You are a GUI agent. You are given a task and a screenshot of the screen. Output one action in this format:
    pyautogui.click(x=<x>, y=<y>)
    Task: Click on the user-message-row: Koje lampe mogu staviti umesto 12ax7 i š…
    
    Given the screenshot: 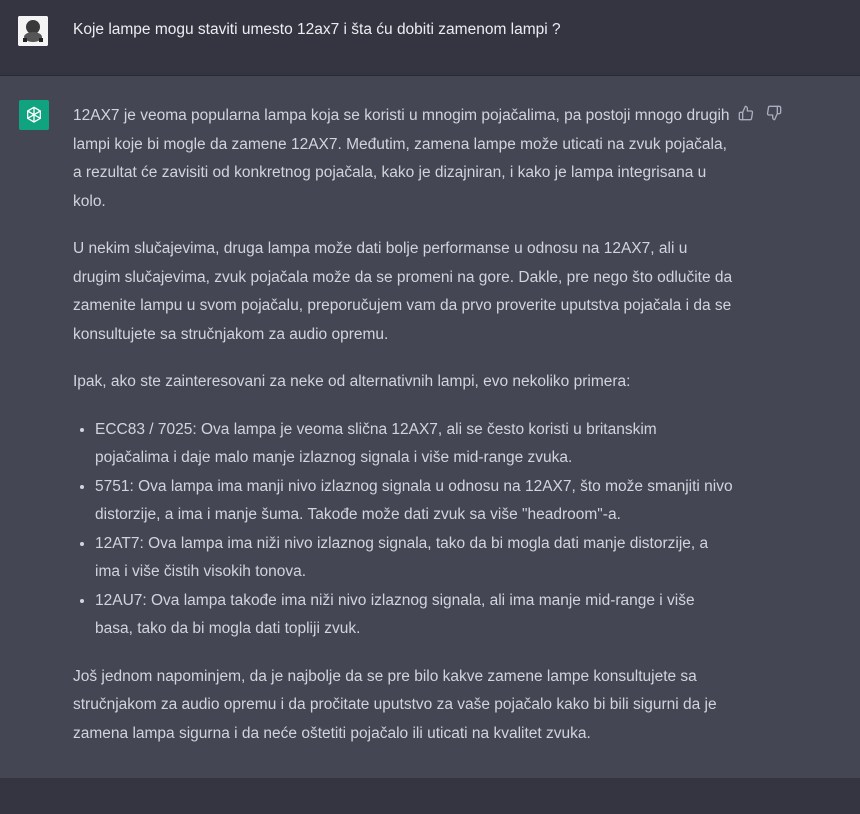 What is the action you would take?
    pyautogui.click(x=430, y=38)
    